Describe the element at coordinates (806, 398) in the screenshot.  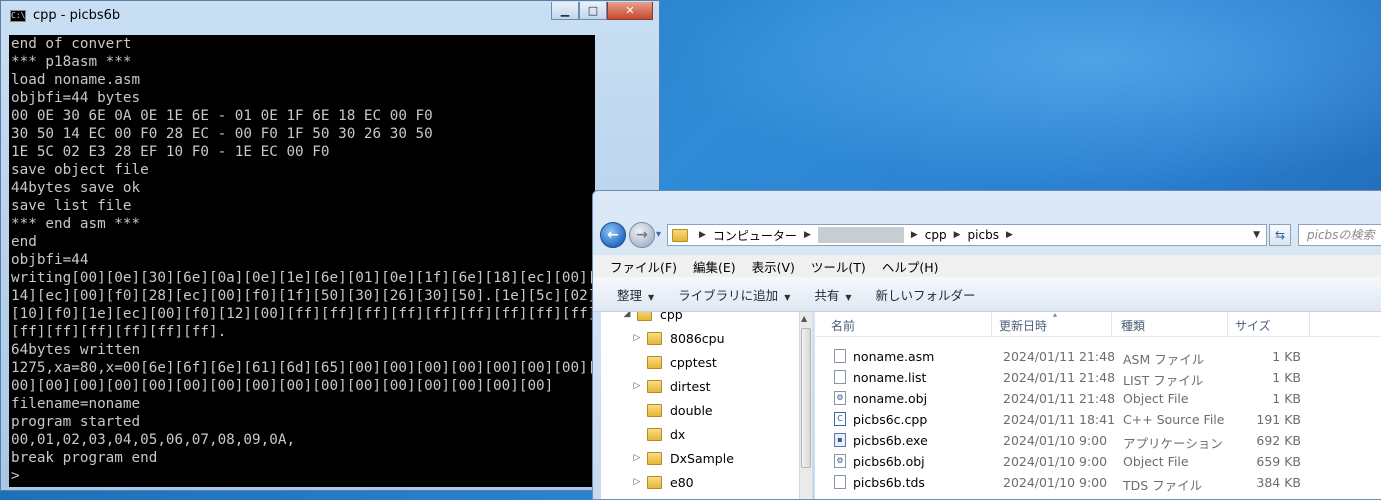
I see `scrollbar-thumb` at that location.